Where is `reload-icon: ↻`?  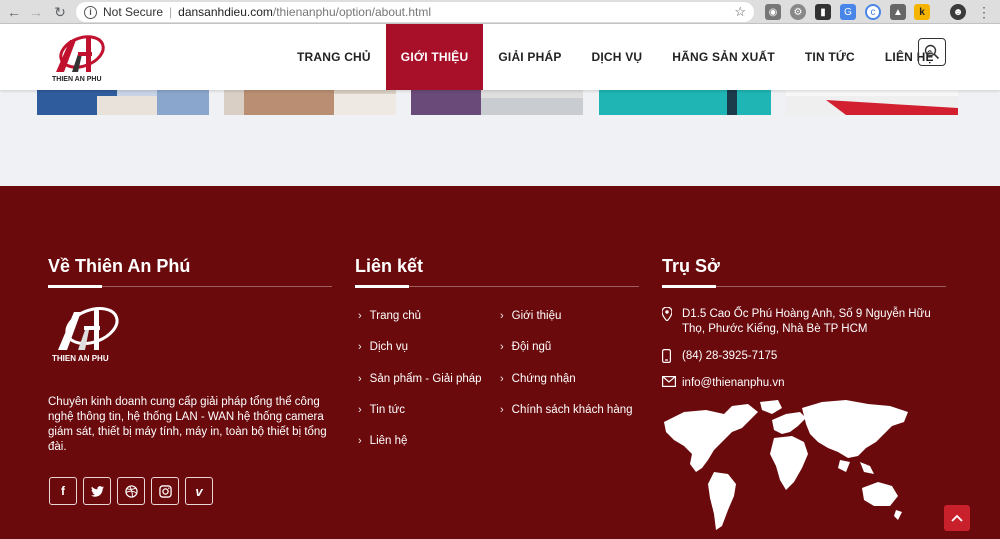
reload-icon: ↻ is located at coordinates (60, 12).